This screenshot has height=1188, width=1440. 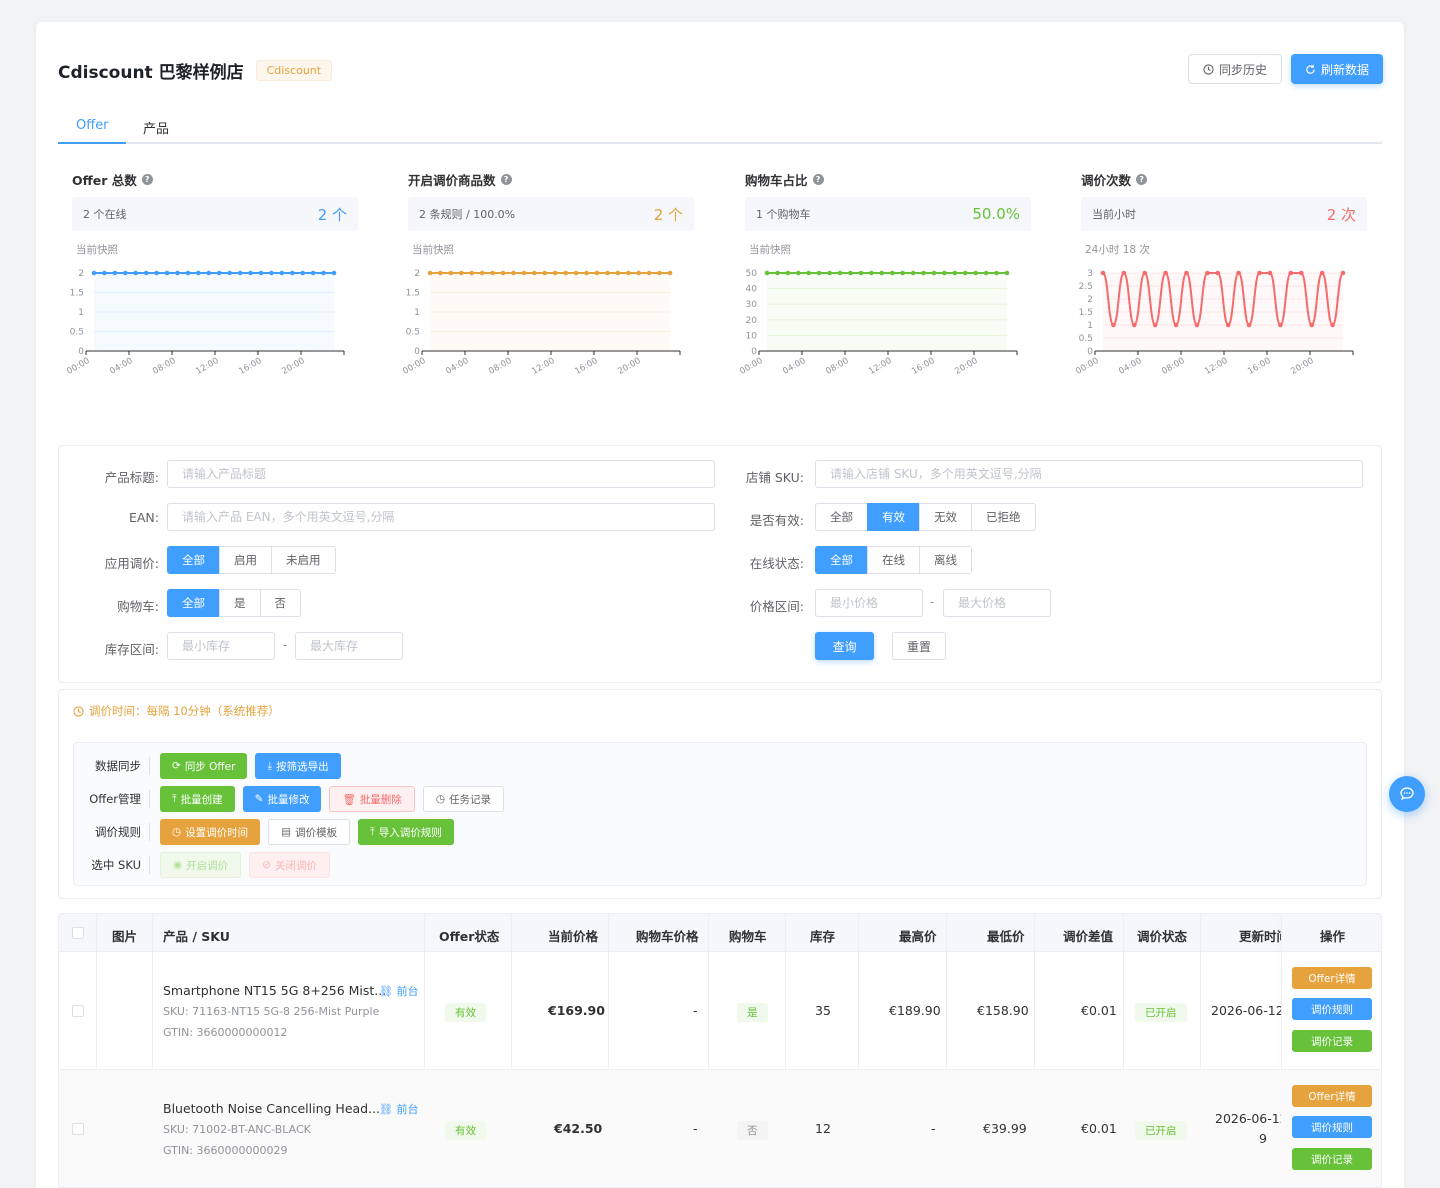 I want to click on chat-float-button, so click(x=1407, y=794).